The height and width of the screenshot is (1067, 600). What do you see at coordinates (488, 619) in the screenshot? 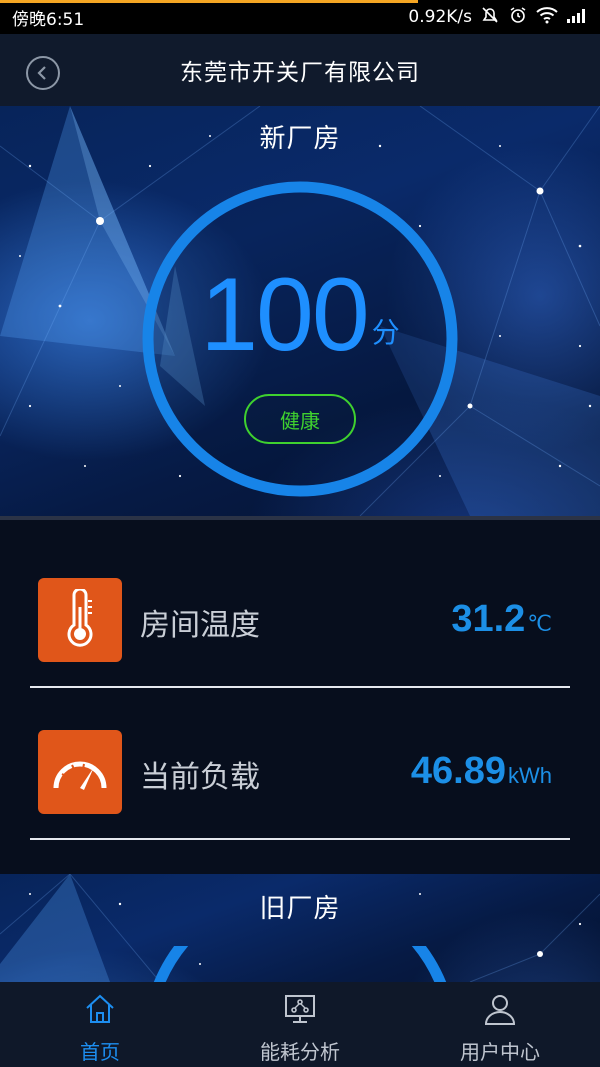
I see `metric-number: 31.2` at bounding box center [488, 619].